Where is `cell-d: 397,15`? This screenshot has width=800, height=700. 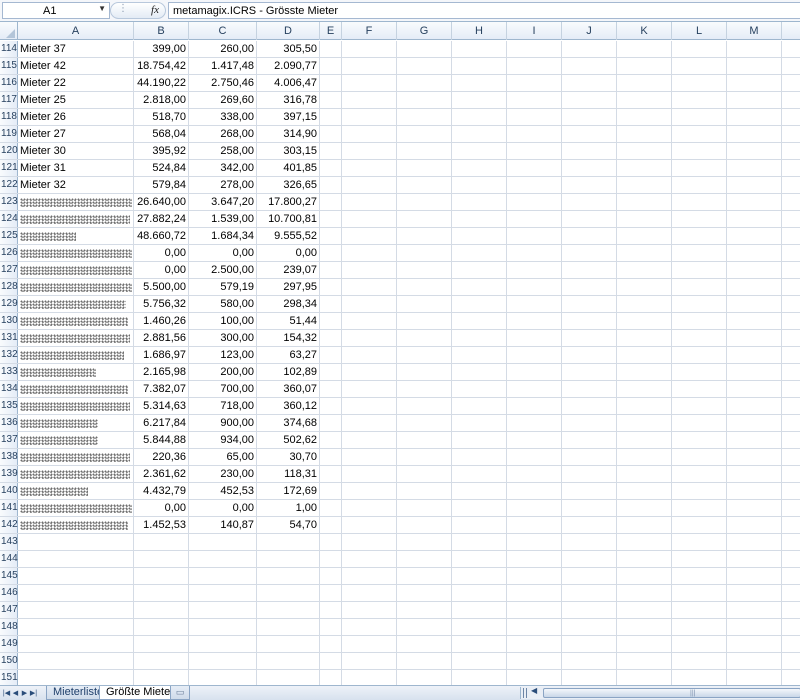 cell-d: 397,15 is located at coordinates (288, 117).